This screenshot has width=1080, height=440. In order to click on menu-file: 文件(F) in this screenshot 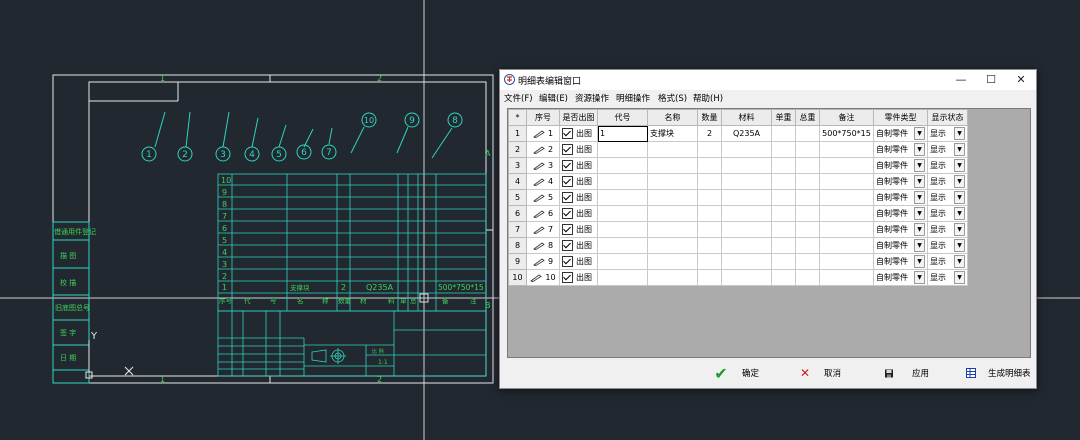, I will do `click(518, 98)`.